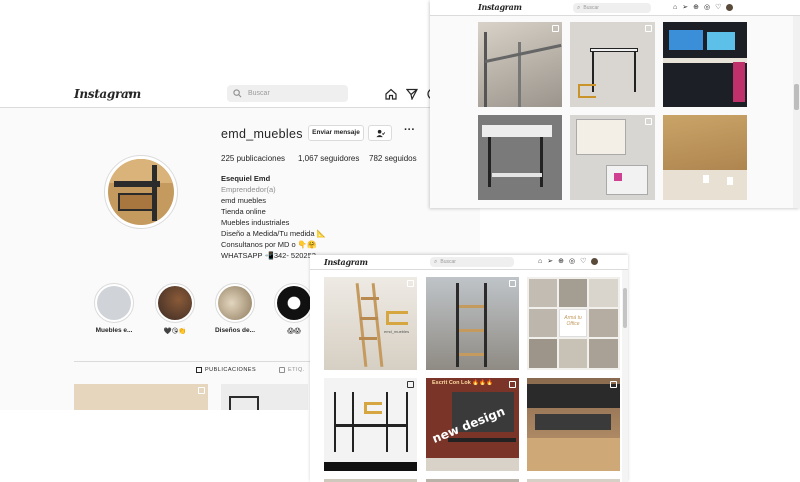  What do you see at coordinates (462, 383) in the screenshot?
I see `post-caption-overlay: Escrit Con Lok 🔥🔥🔥` at bounding box center [462, 383].